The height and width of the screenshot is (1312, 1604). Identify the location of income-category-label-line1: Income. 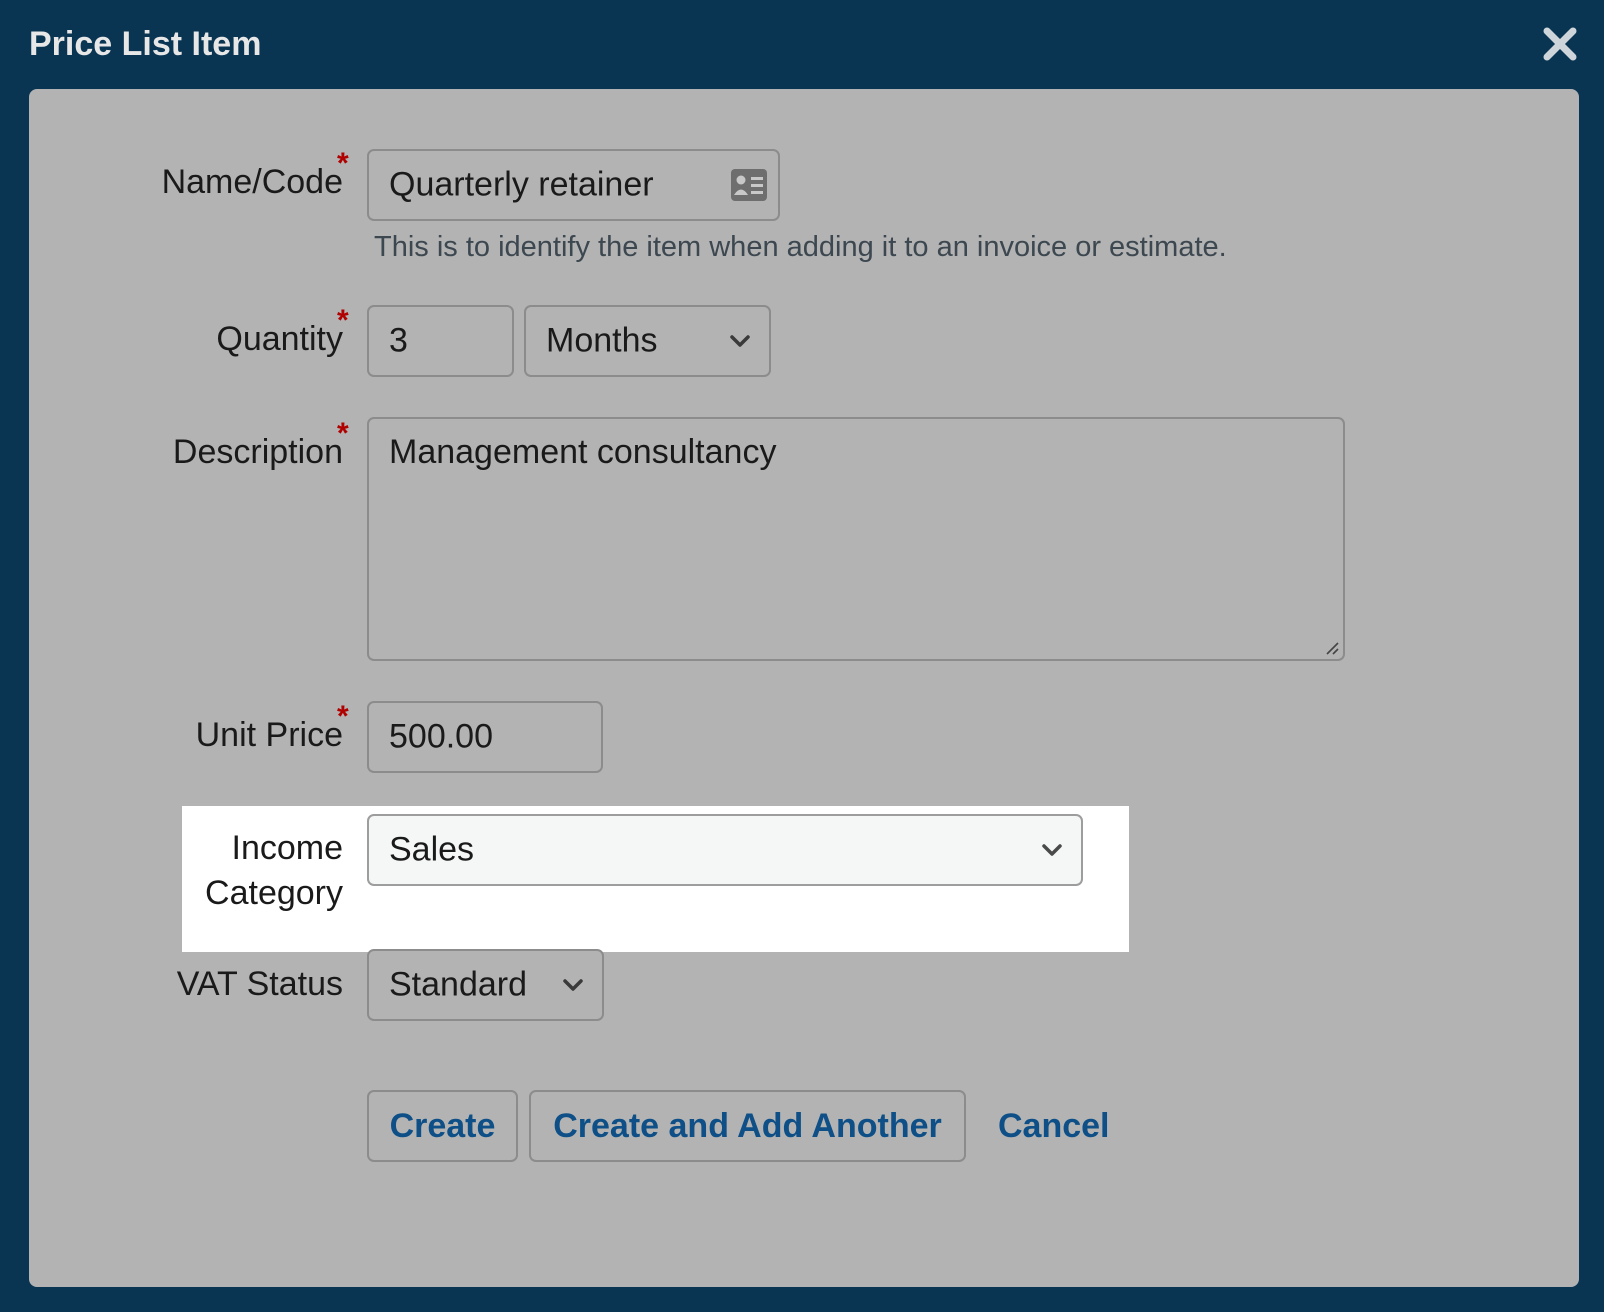
(287, 848).